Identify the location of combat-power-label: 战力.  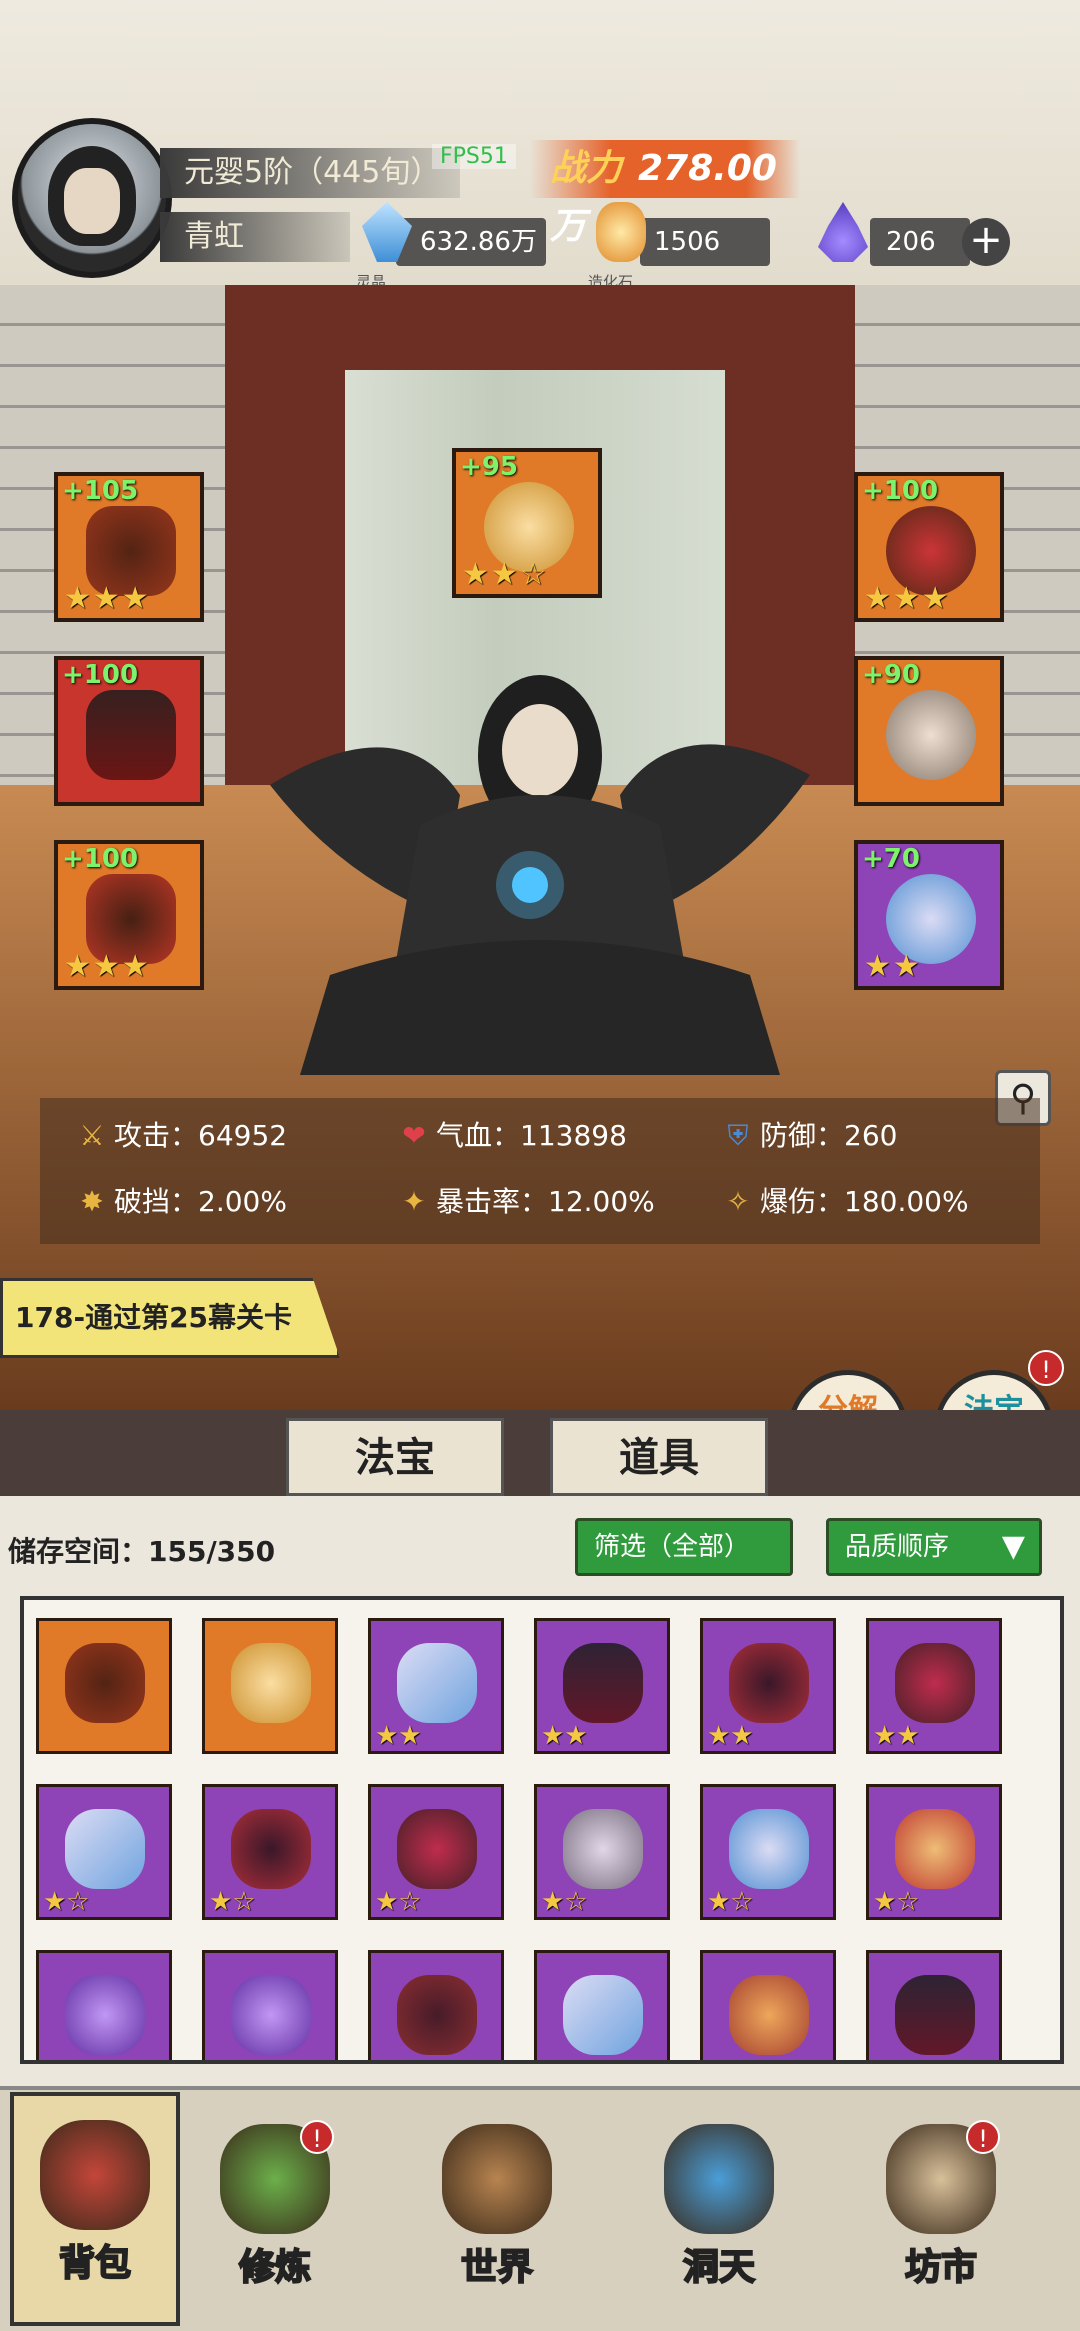
(586, 168).